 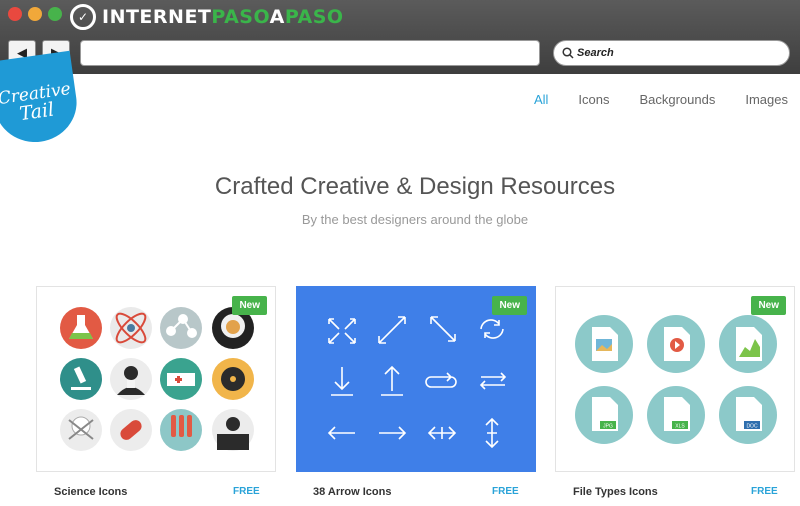 I want to click on maximize-window-button, so click(x=55, y=14).